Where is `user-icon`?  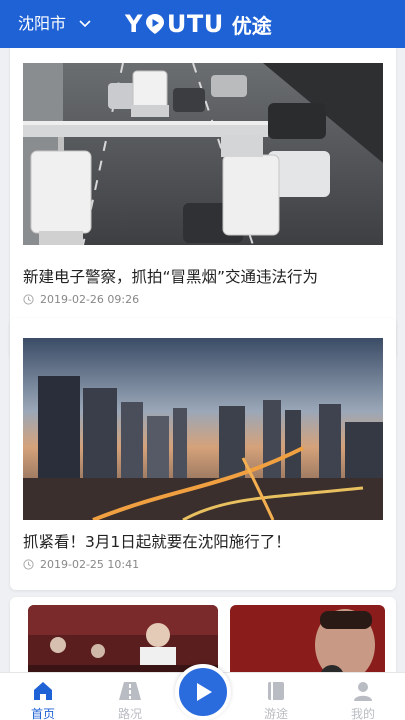 user-icon is located at coordinates (363, 691).